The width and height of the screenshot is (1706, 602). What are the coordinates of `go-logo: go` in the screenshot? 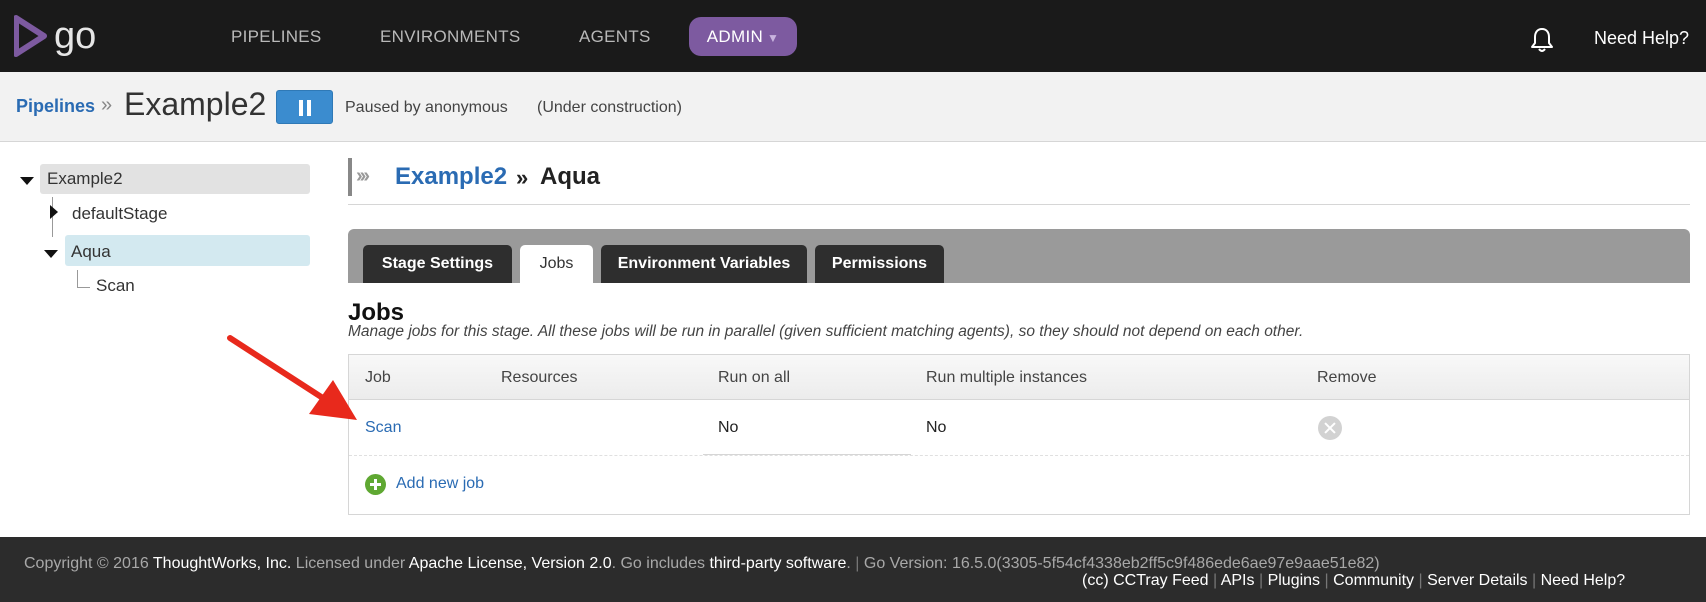 It's located at (64, 36).